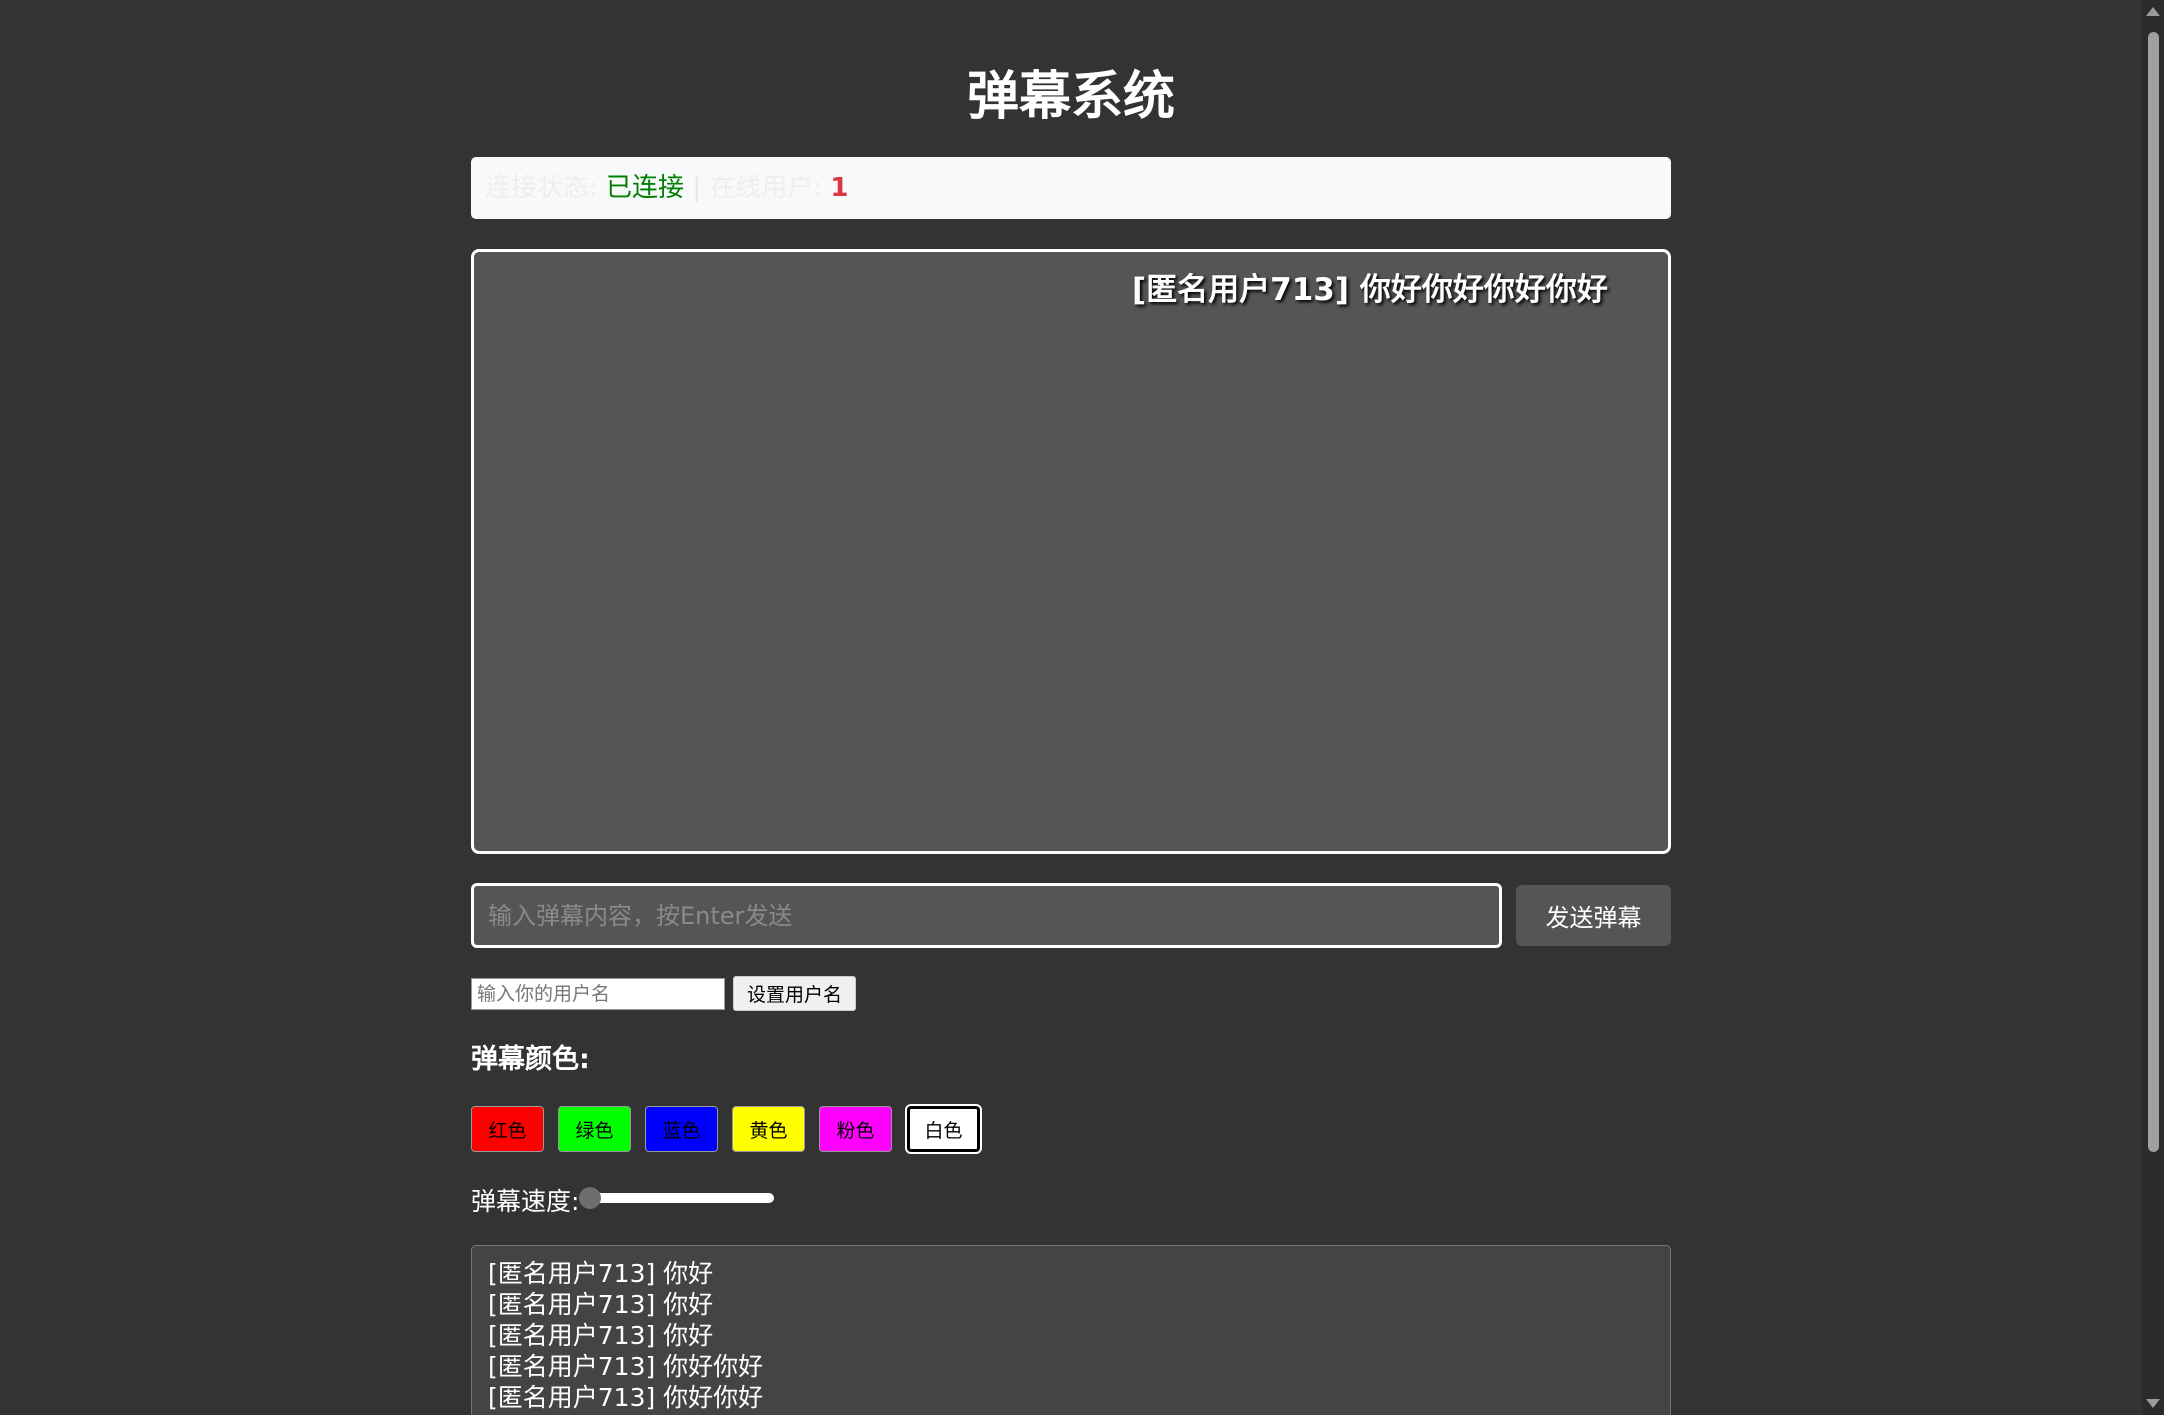 This screenshot has width=2164, height=1415. I want to click on set-username-button: 设置用户名, so click(794, 993).